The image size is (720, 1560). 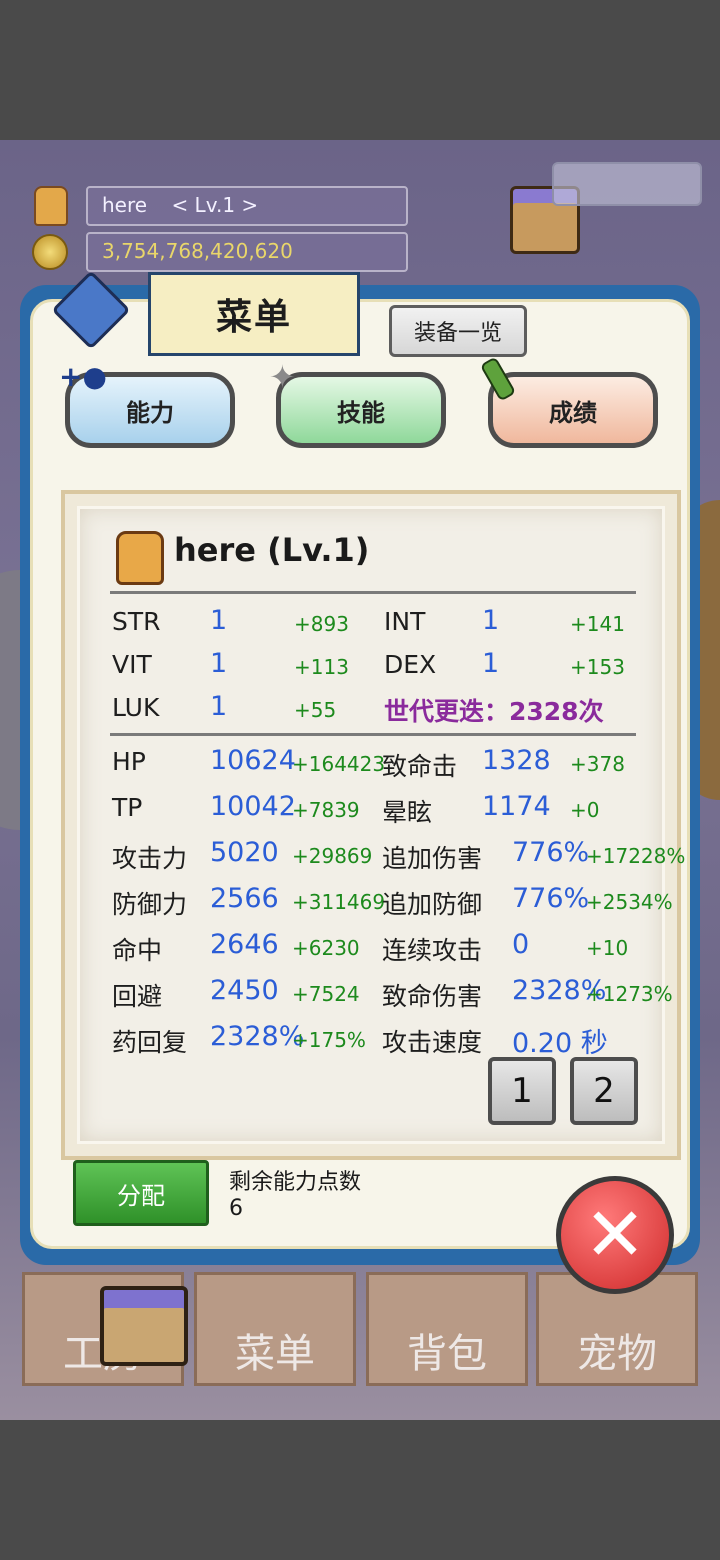 I want to click on combat-stat-label: 晕眩, so click(x=407, y=812).